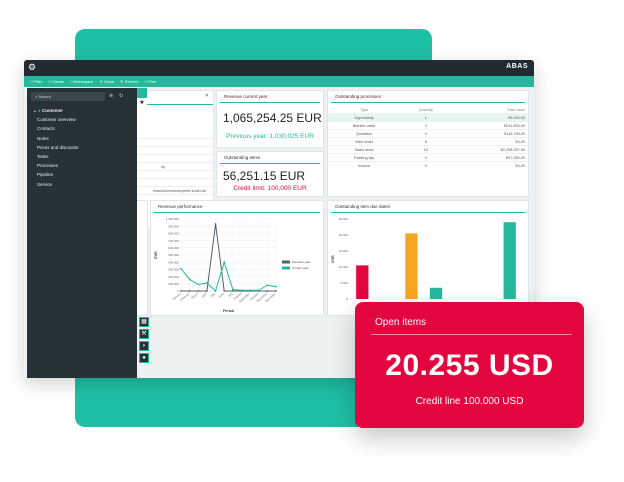 The image size is (624, 482). Describe the element at coordinates (144, 334) in the screenshot. I see `wrench-icon: ⚒` at that location.